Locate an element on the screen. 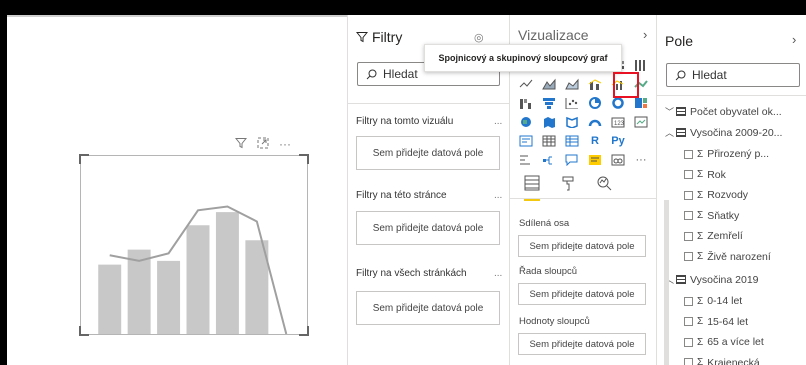 The height and width of the screenshot is (365, 806). filters-visual-label: Filtry na tomto vizuálu is located at coordinates (405, 121).